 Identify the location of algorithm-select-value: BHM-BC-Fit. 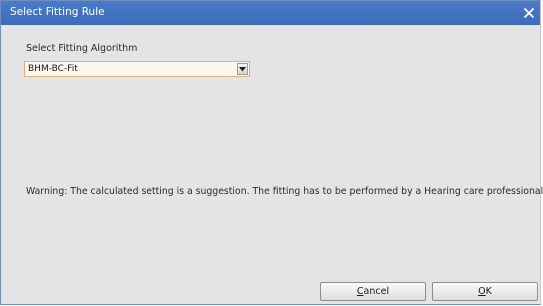
(53, 69).